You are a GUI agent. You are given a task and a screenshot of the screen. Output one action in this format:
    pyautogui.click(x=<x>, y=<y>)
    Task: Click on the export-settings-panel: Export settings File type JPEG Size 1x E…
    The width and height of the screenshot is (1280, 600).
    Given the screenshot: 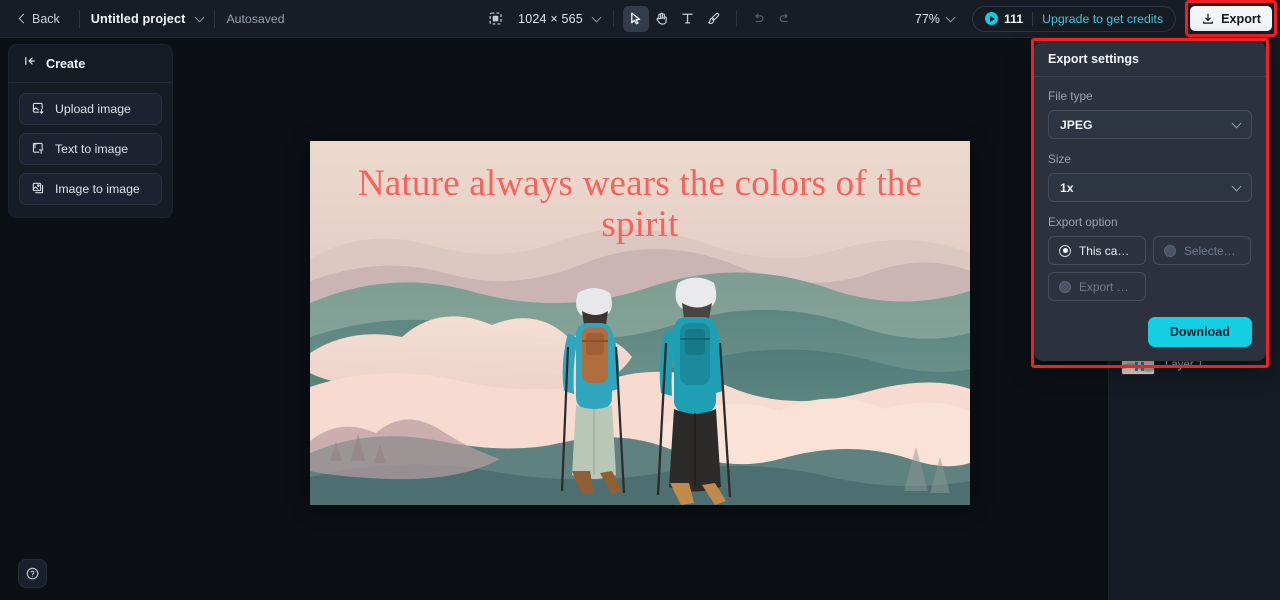 What is the action you would take?
    pyautogui.click(x=1150, y=201)
    